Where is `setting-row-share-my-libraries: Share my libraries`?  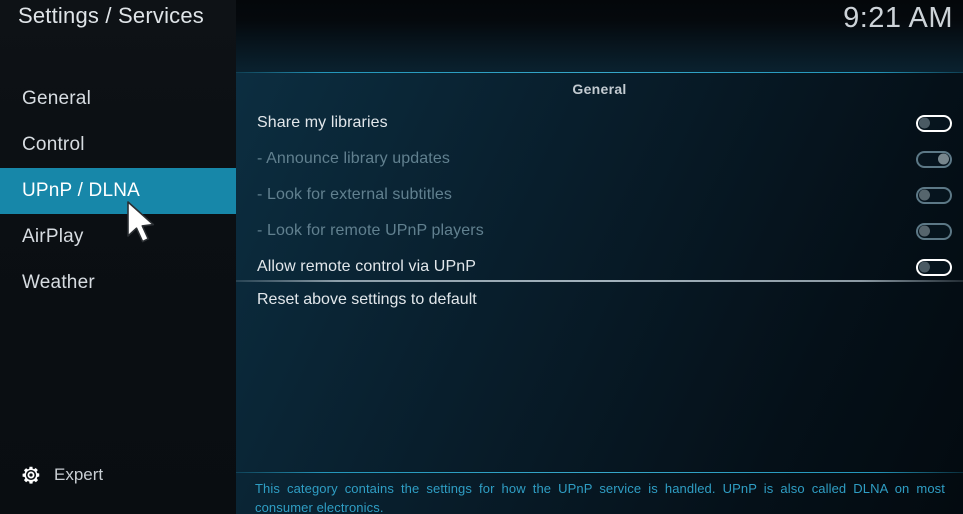 setting-row-share-my-libraries: Share my libraries is located at coordinates (599, 123).